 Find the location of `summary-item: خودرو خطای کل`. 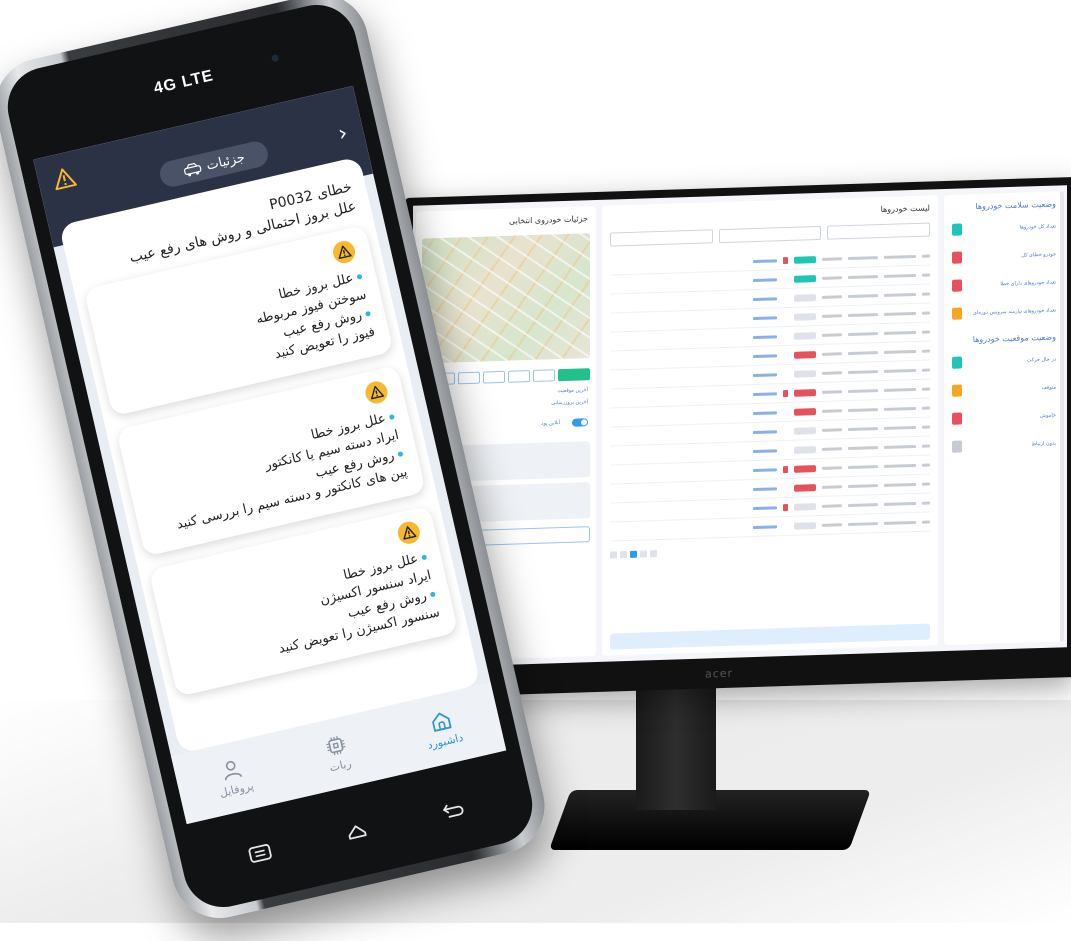

summary-item: خودرو خطای کل is located at coordinates (1004, 256).